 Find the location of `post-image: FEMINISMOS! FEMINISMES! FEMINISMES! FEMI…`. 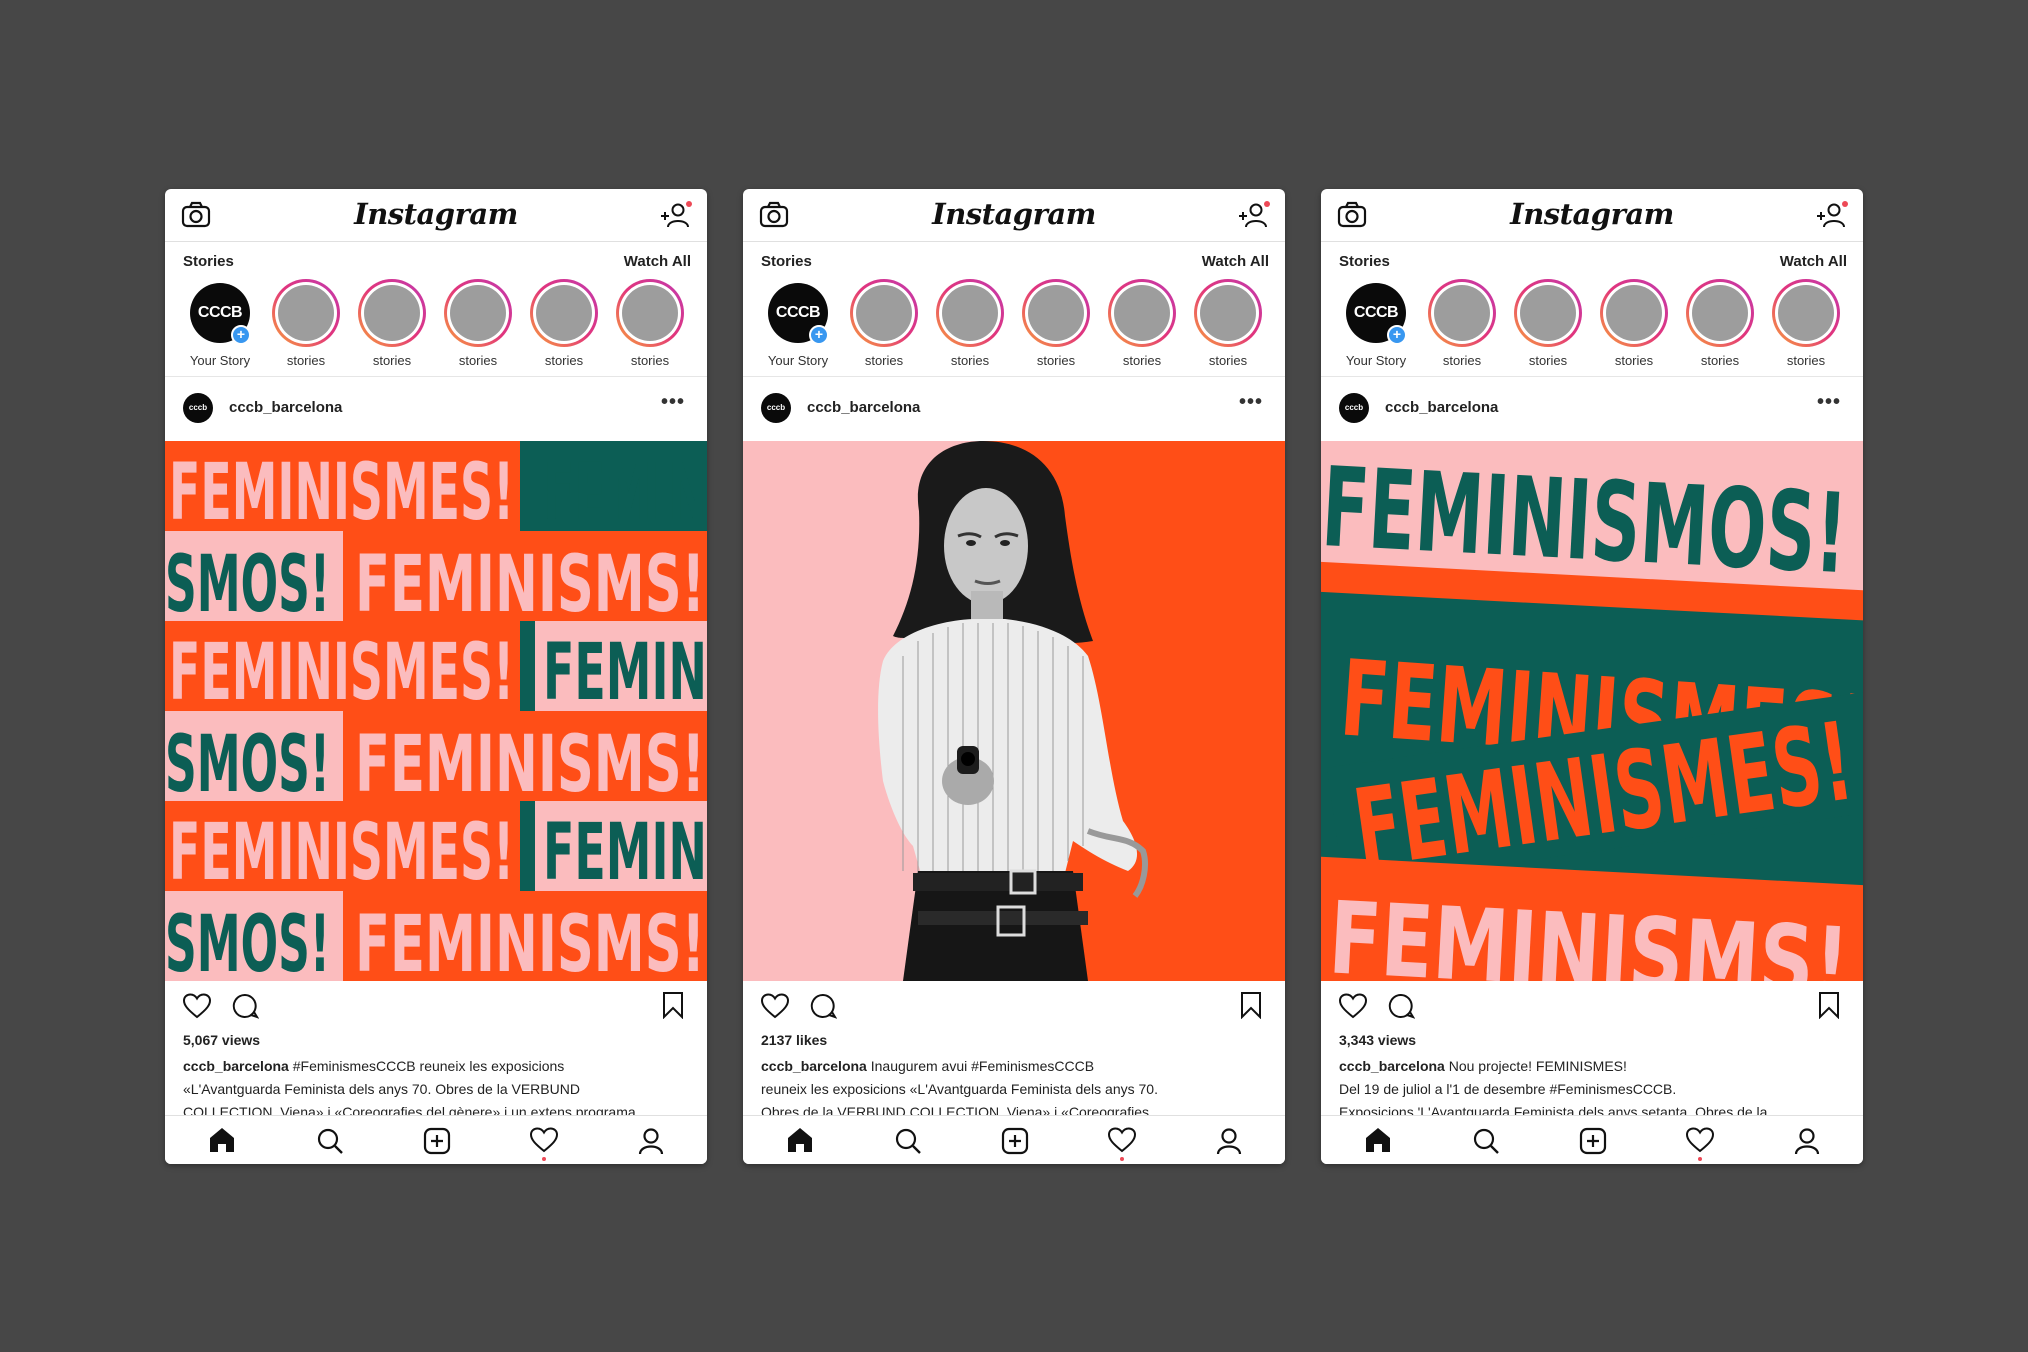

post-image: FEMINISMOS! FEMINISMES! FEMINISMES! FEMI… is located at coordinates (1592, 711).